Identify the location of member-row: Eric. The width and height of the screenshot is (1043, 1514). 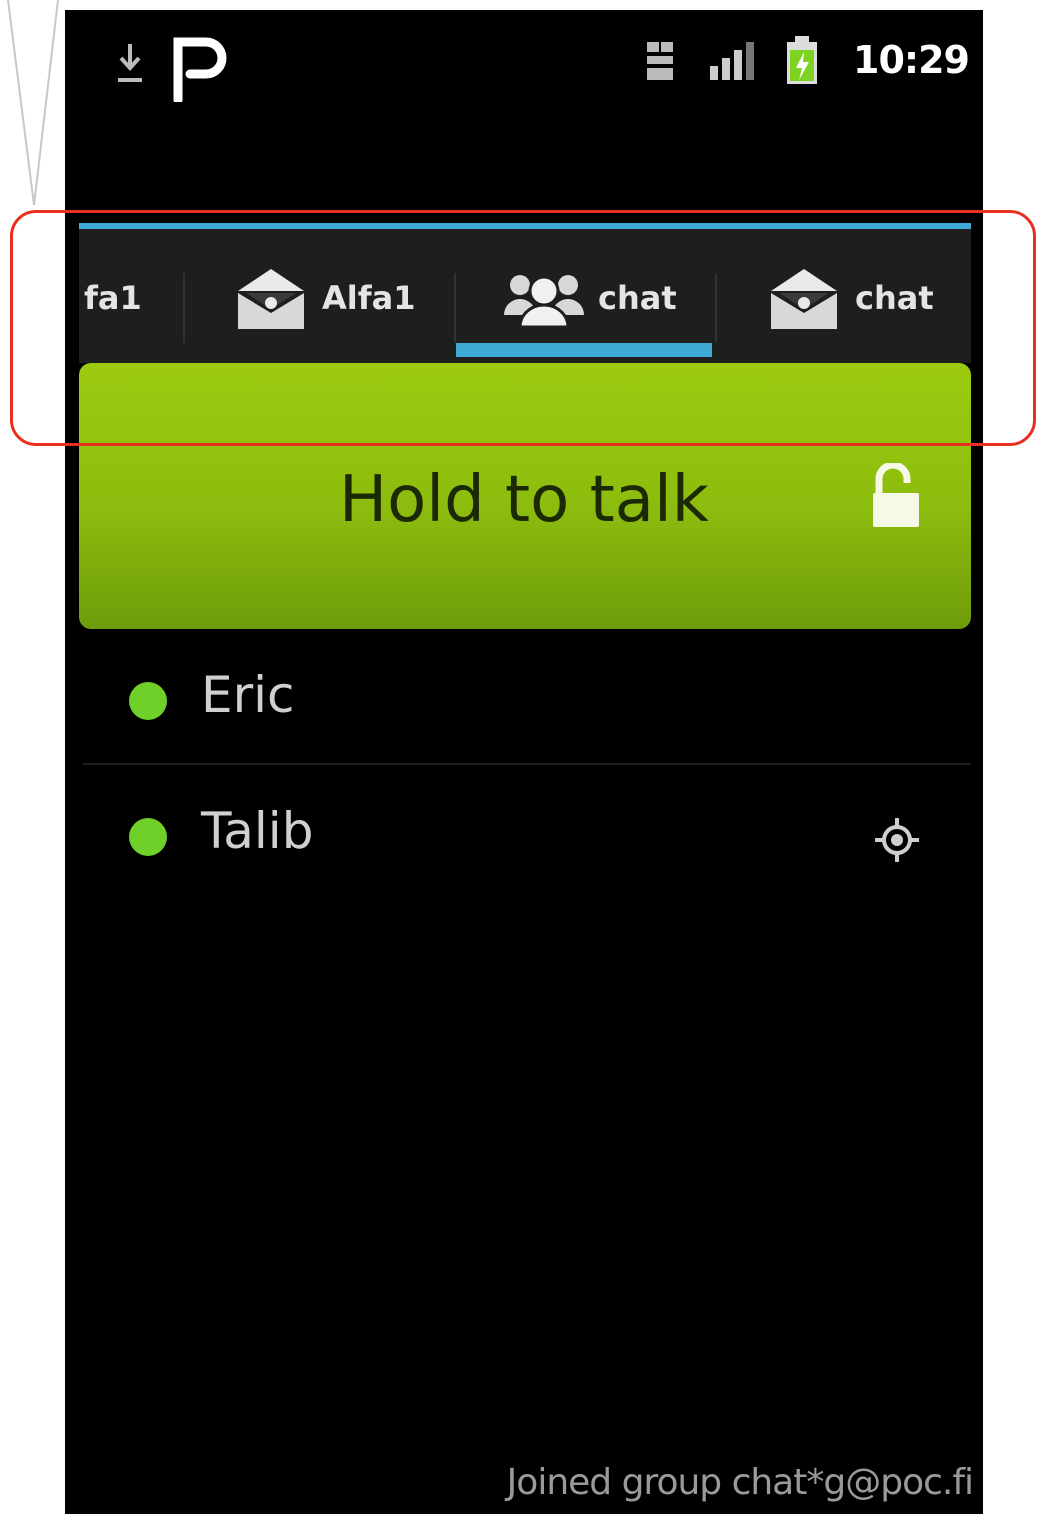
(524, 695).